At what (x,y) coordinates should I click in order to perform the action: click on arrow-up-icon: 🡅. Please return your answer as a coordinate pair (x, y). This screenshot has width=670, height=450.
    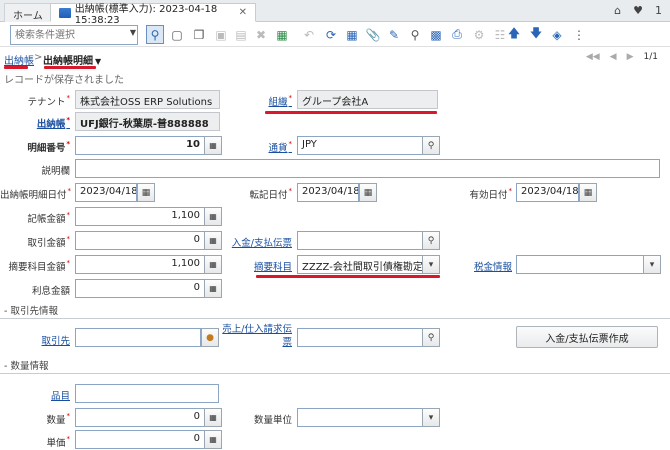
    Looking at the image, I should click on (514, 34).